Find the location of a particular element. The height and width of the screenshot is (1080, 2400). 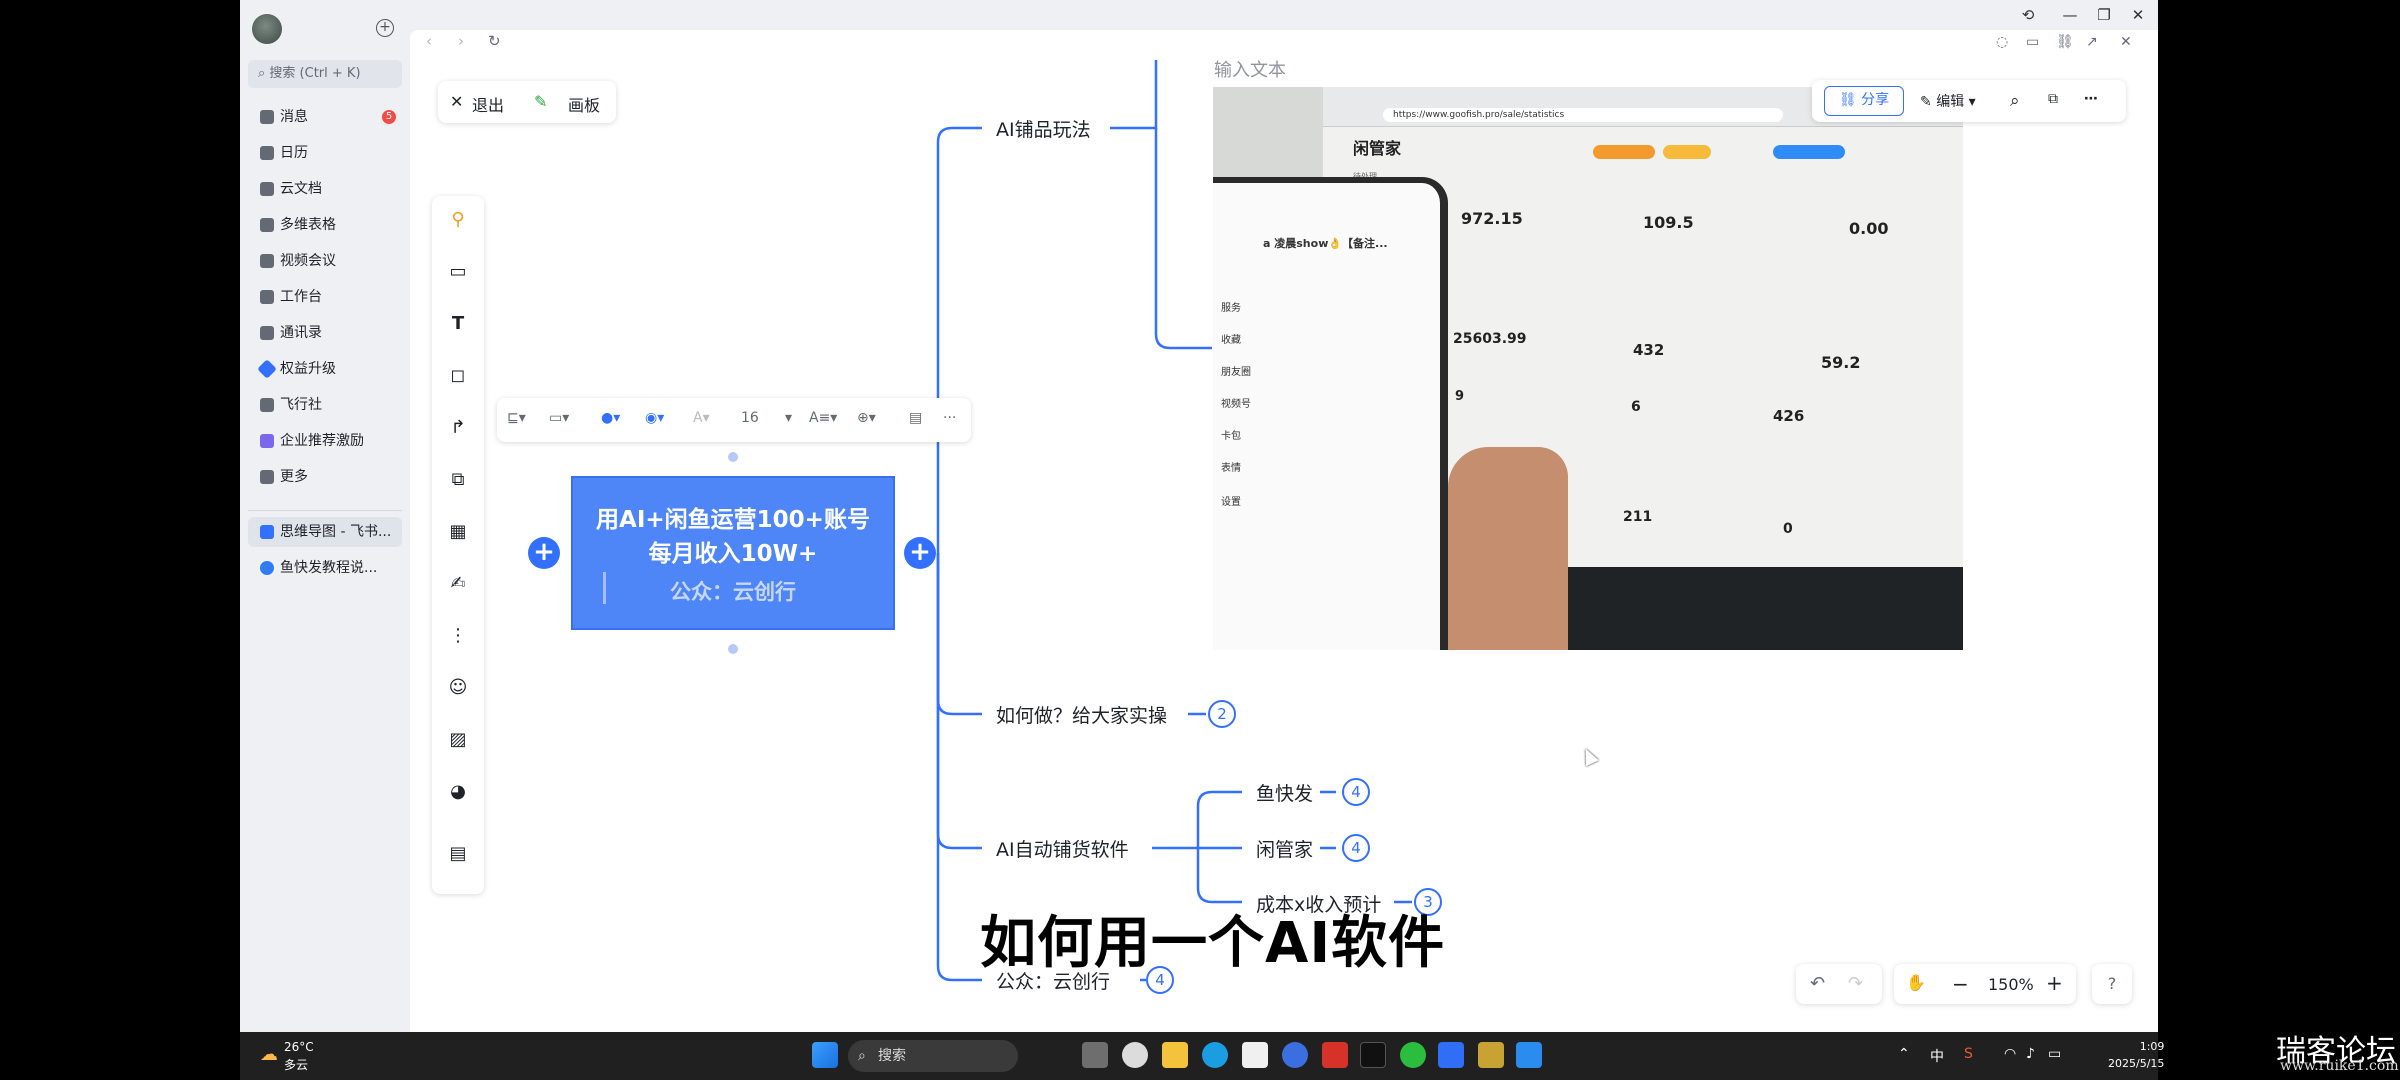

file-explorer-icon is located at coordinates (1175, 1055).